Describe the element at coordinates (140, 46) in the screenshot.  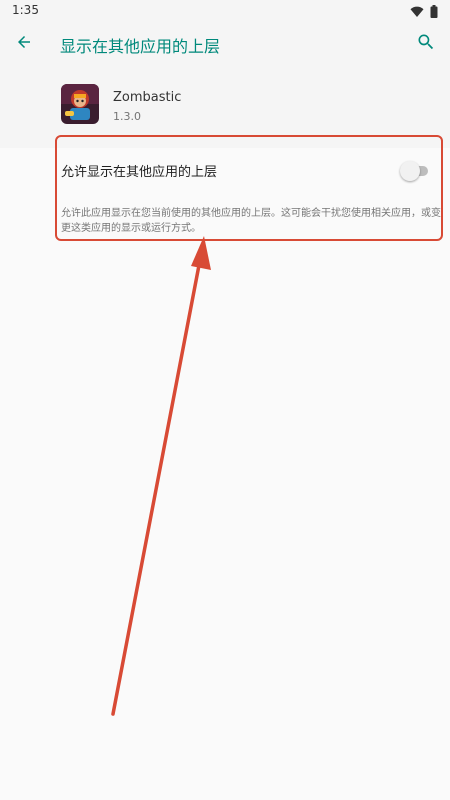
I see `page-title: 显示在其他应用的上层` at that location.